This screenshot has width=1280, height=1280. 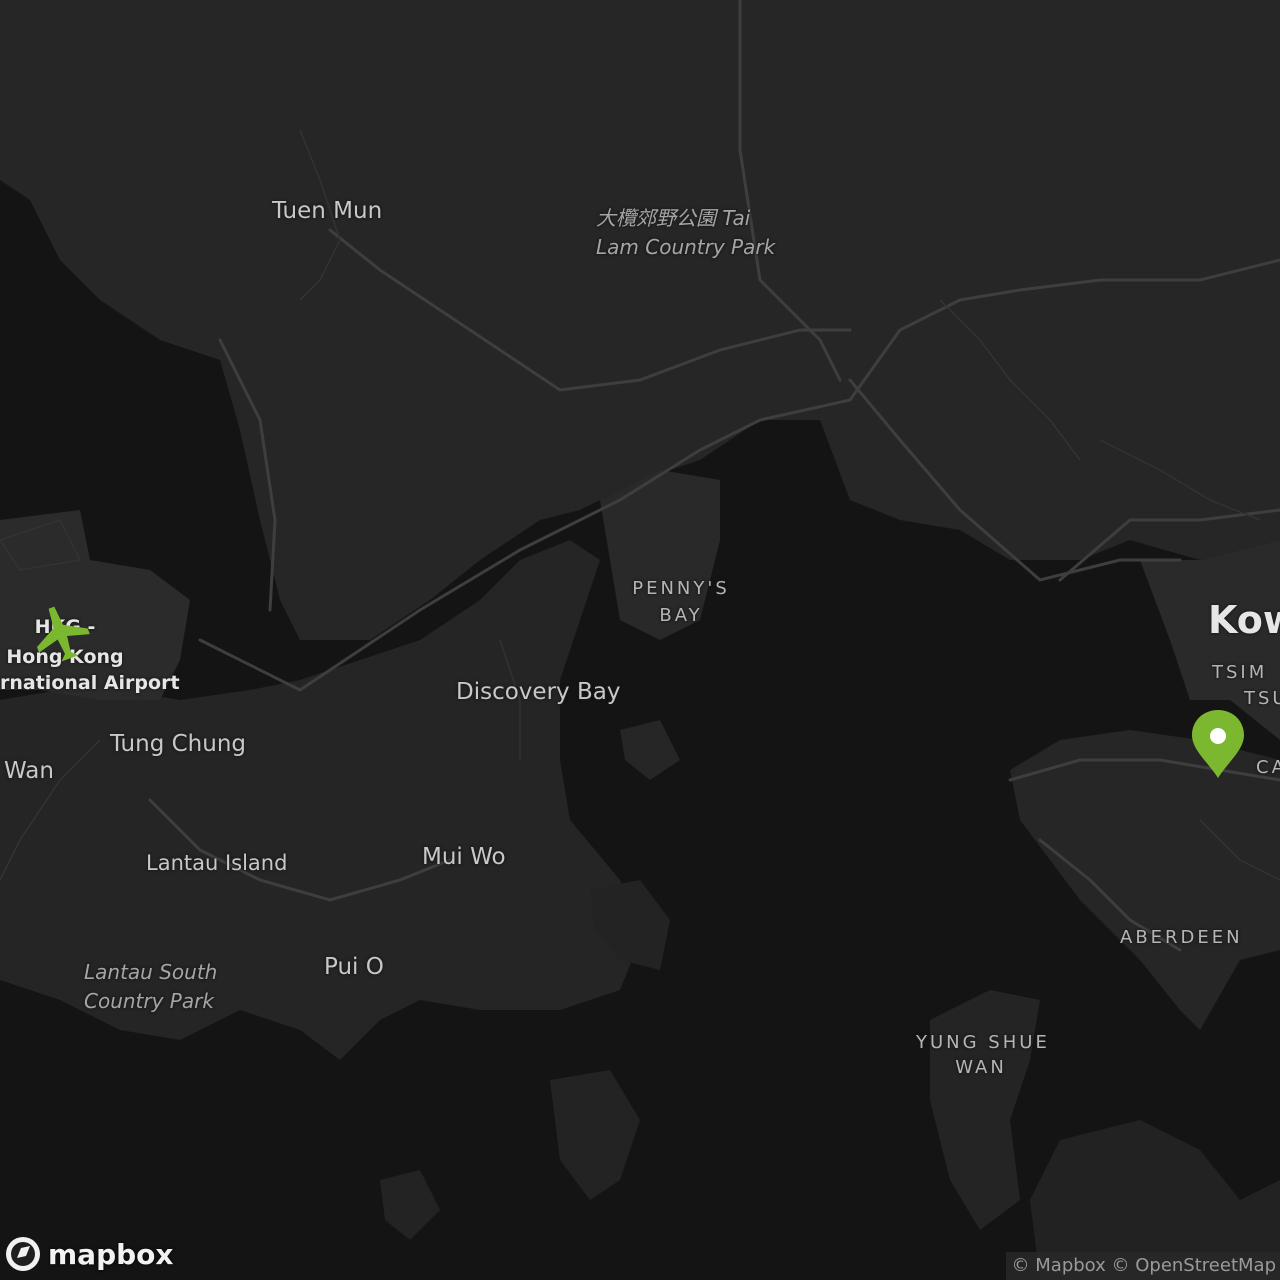 What do you see at coordinates (111, 1254) in the screenshot?
I see `mapbox-logo-text: mapbox` at bounding box center [111, 1254].